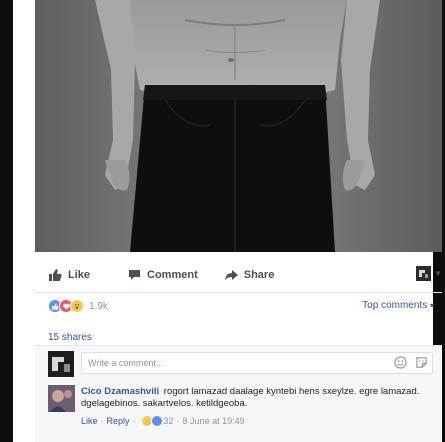 The height and width of the screenshot is (442, 445). I want to click on share-arrow-icon, so click(231, 275).